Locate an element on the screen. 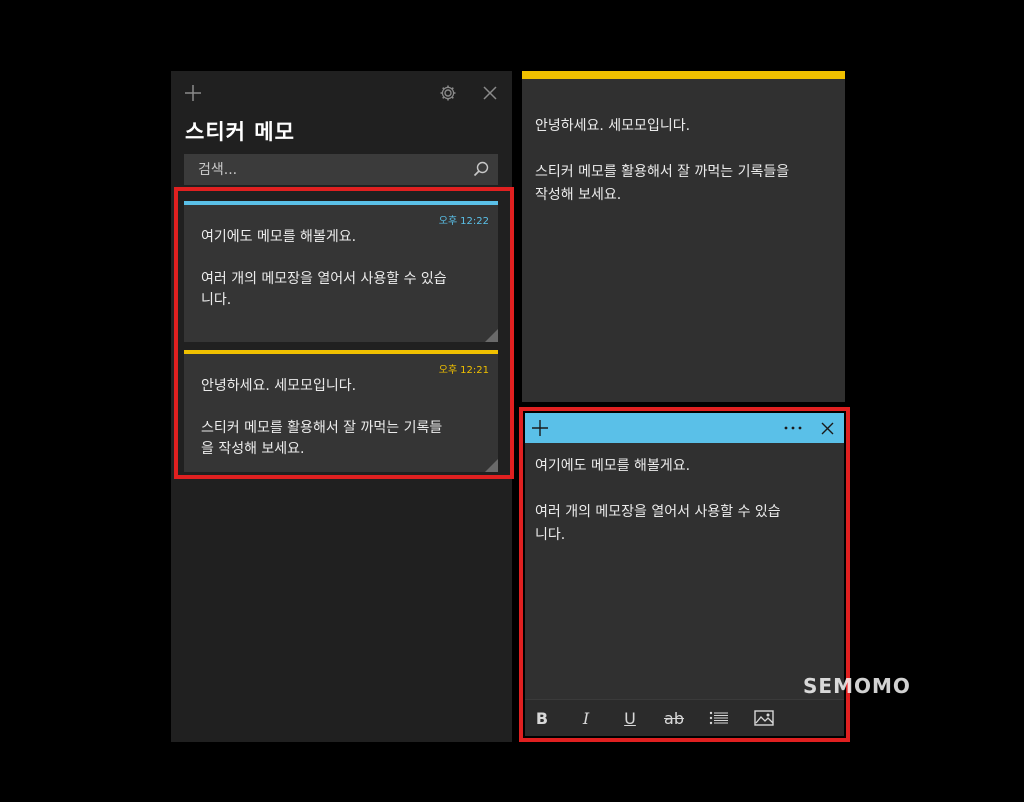  watermark: SEMOMO is located at coordinates (857, 686).